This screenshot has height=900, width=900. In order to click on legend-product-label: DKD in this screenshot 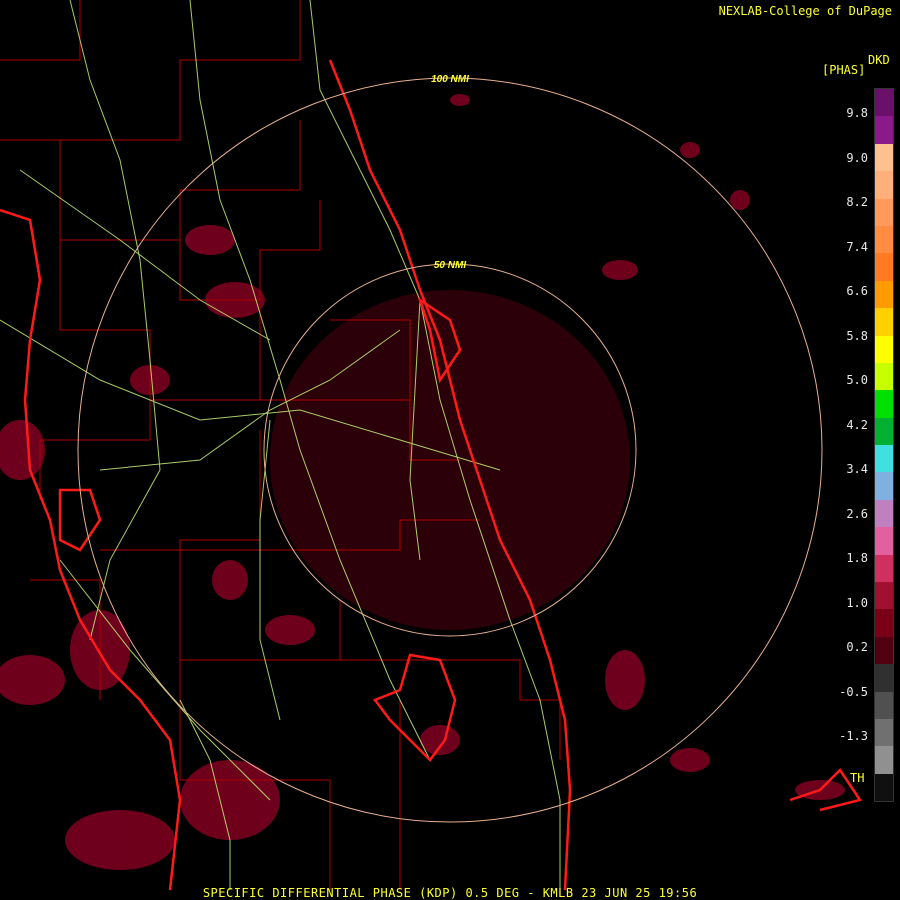, I will do `click(879, 60)`.